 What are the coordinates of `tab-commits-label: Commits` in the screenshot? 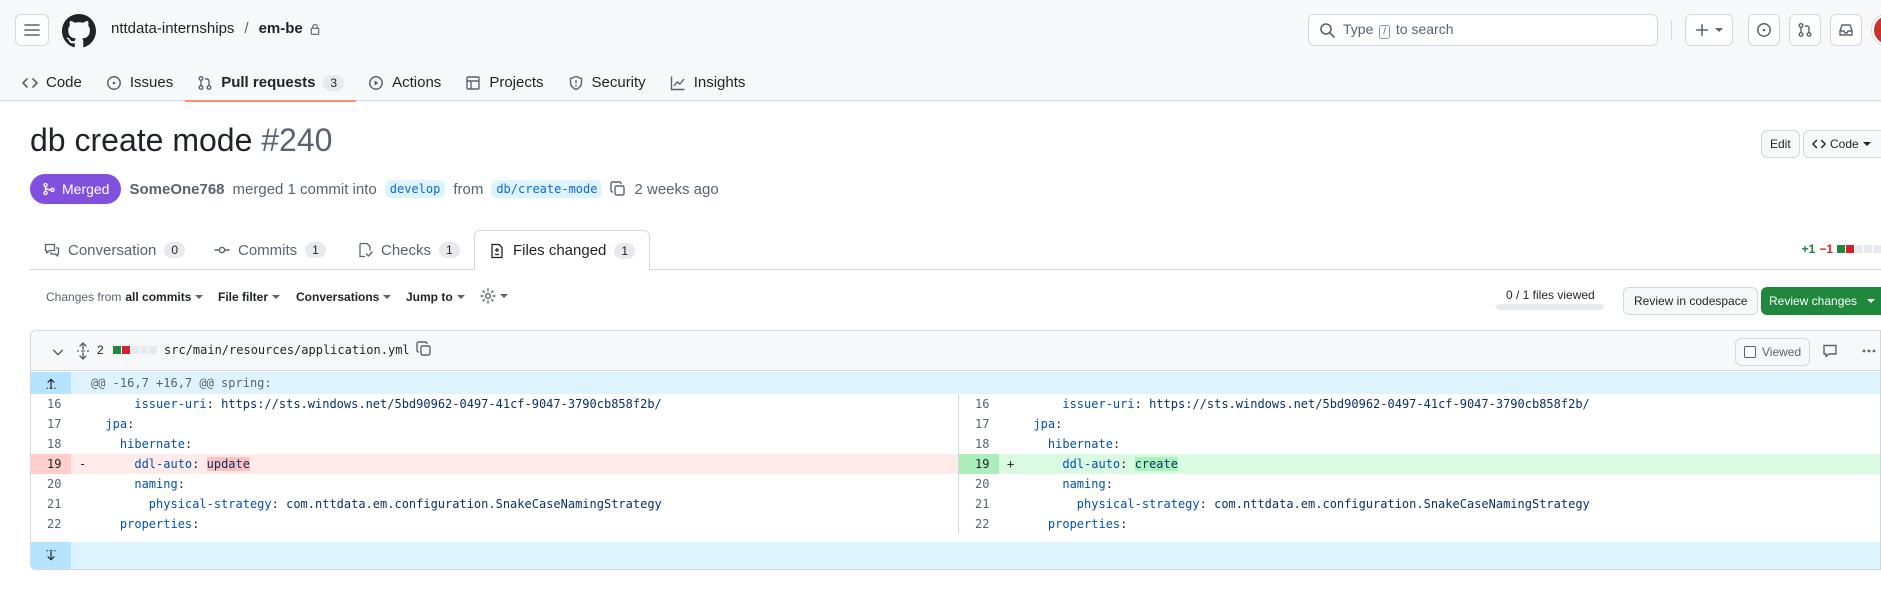 It's located at (268, 250).